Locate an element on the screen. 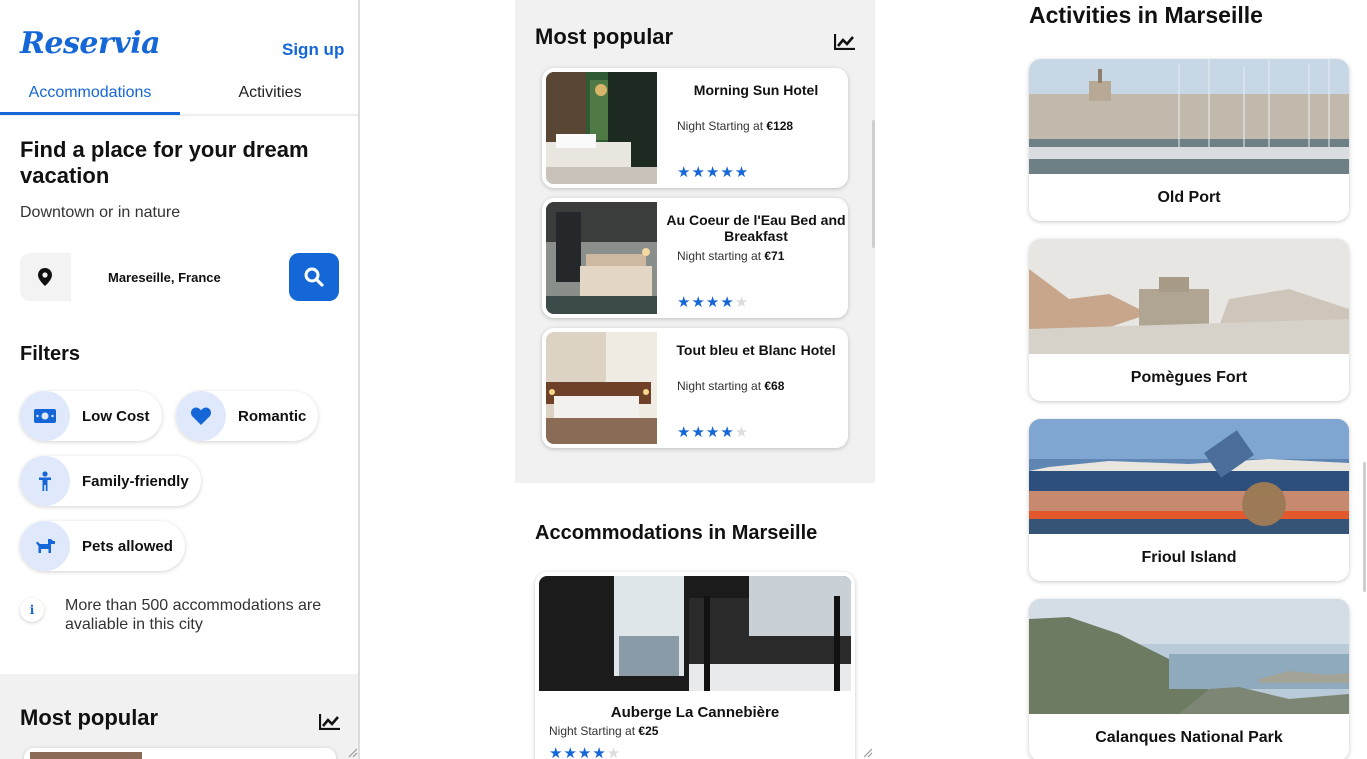  search-button is located at coordinates (314, 277).